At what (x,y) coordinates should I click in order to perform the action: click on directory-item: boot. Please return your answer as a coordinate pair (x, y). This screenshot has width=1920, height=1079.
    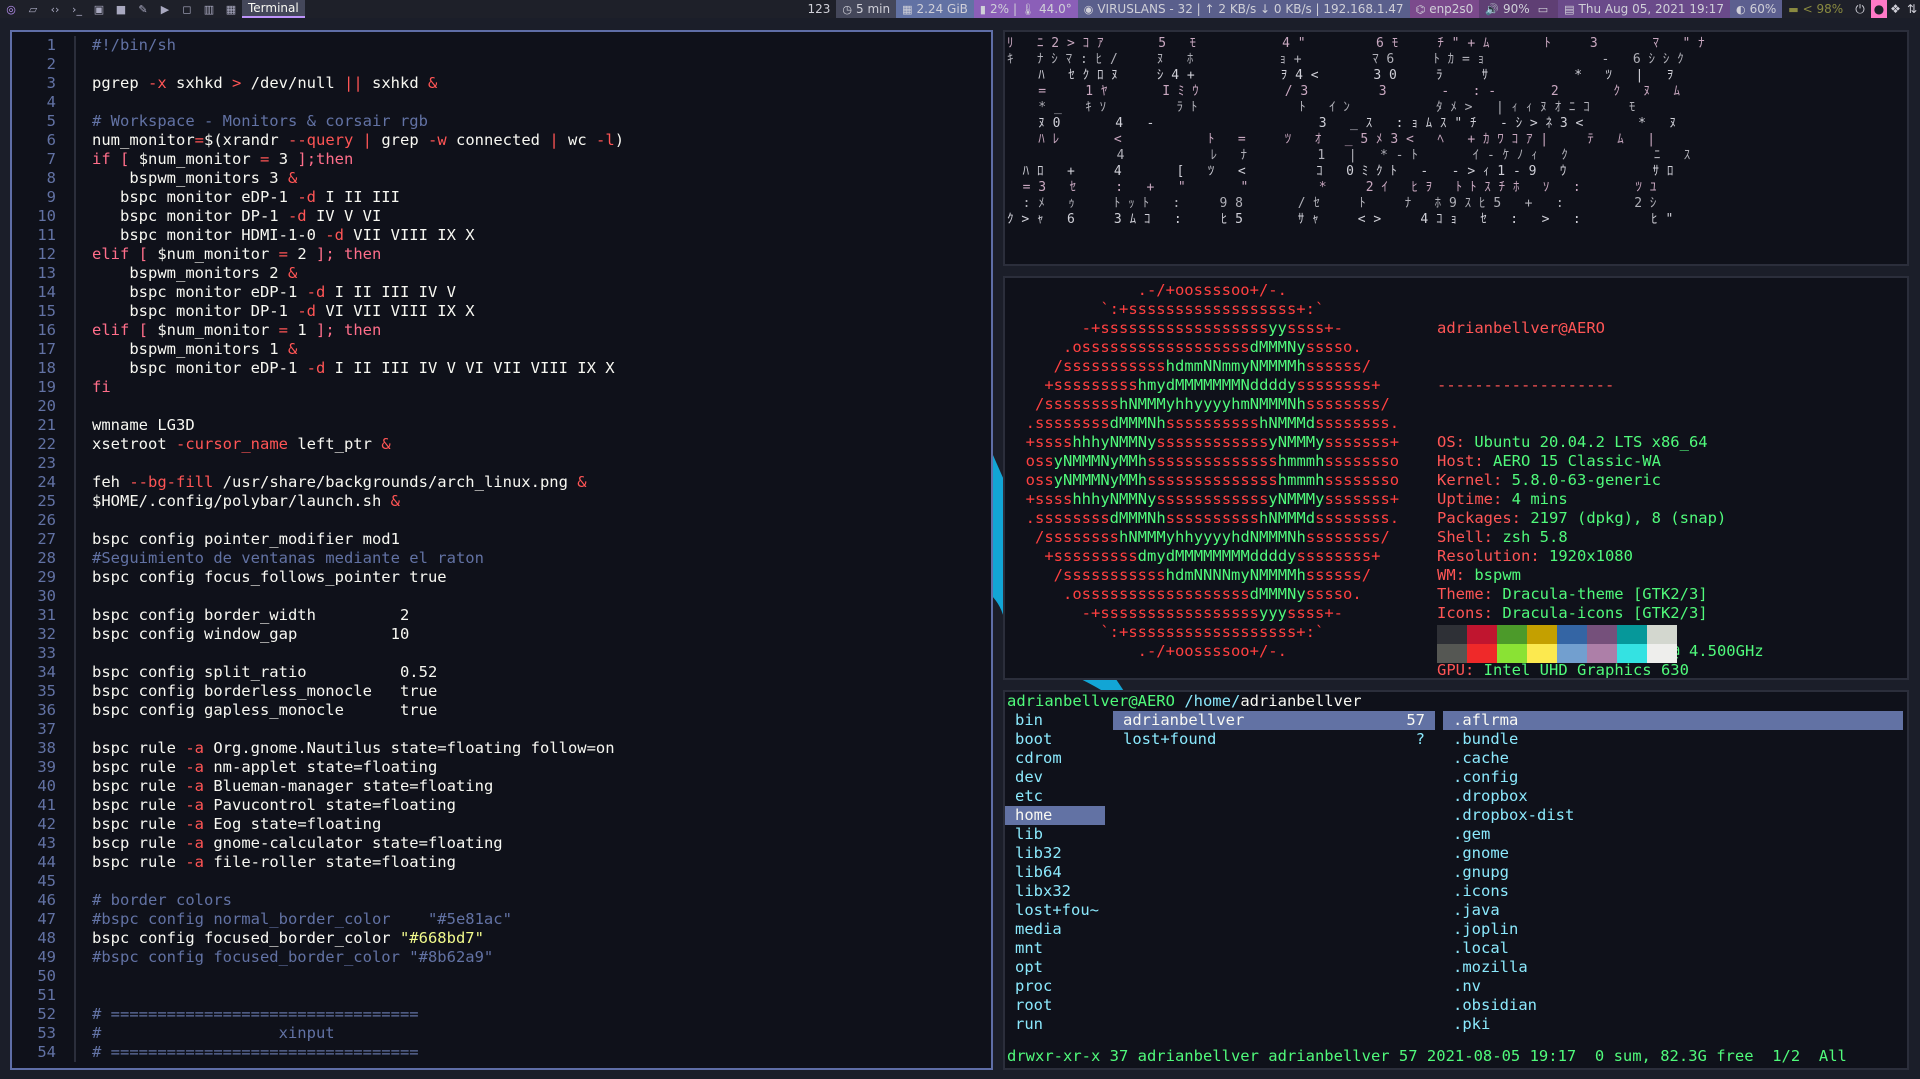
    Looking at the image, I should click on (1055, 739).